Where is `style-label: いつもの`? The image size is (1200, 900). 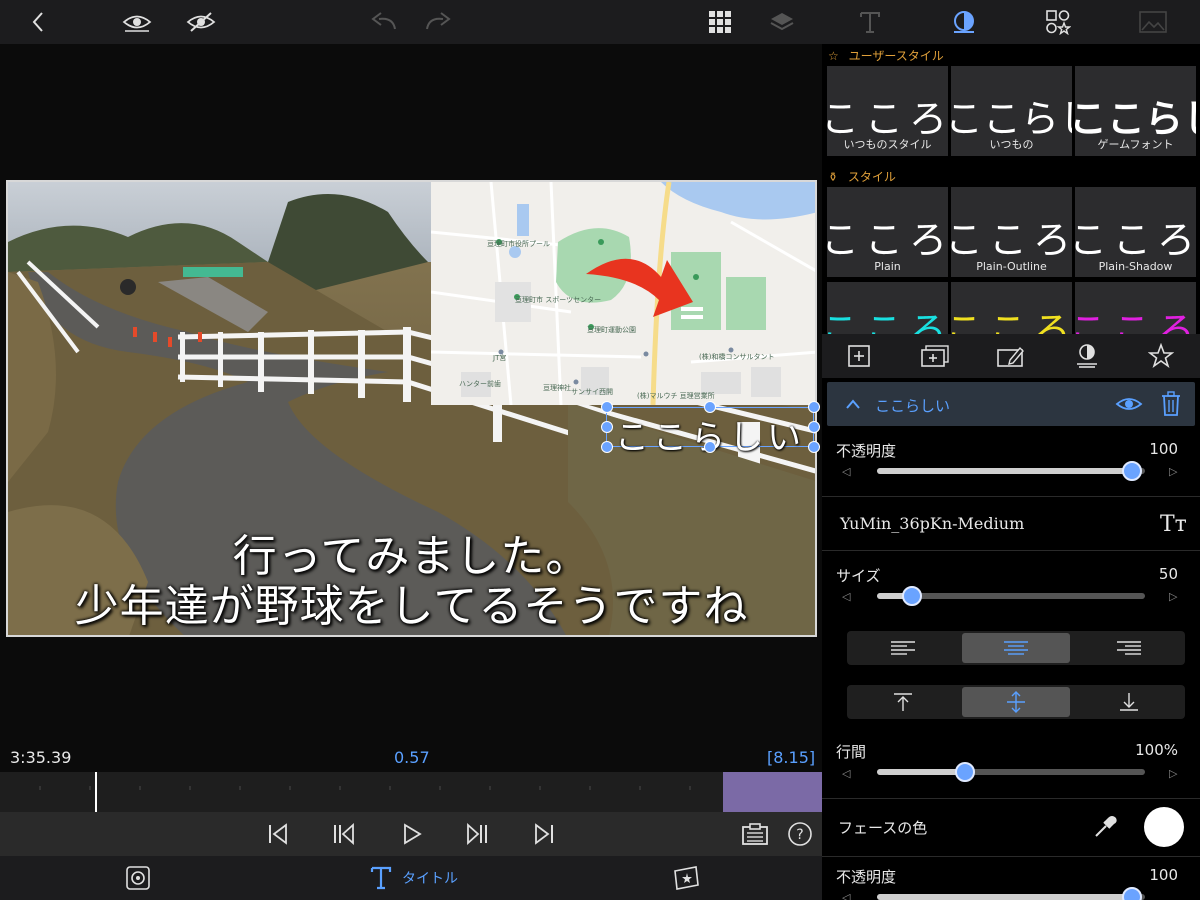 style-label: いつもの is located at coordinates (1011, 144).